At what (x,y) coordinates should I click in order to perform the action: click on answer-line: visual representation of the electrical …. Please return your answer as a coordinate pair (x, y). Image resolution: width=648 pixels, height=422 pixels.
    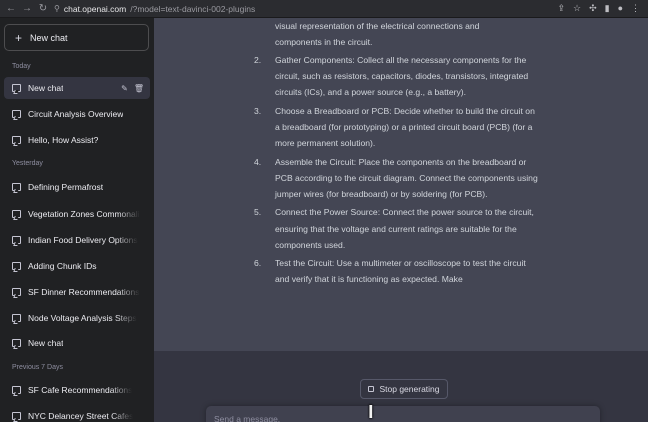
    Looking at the image, I should click on (377, 26).